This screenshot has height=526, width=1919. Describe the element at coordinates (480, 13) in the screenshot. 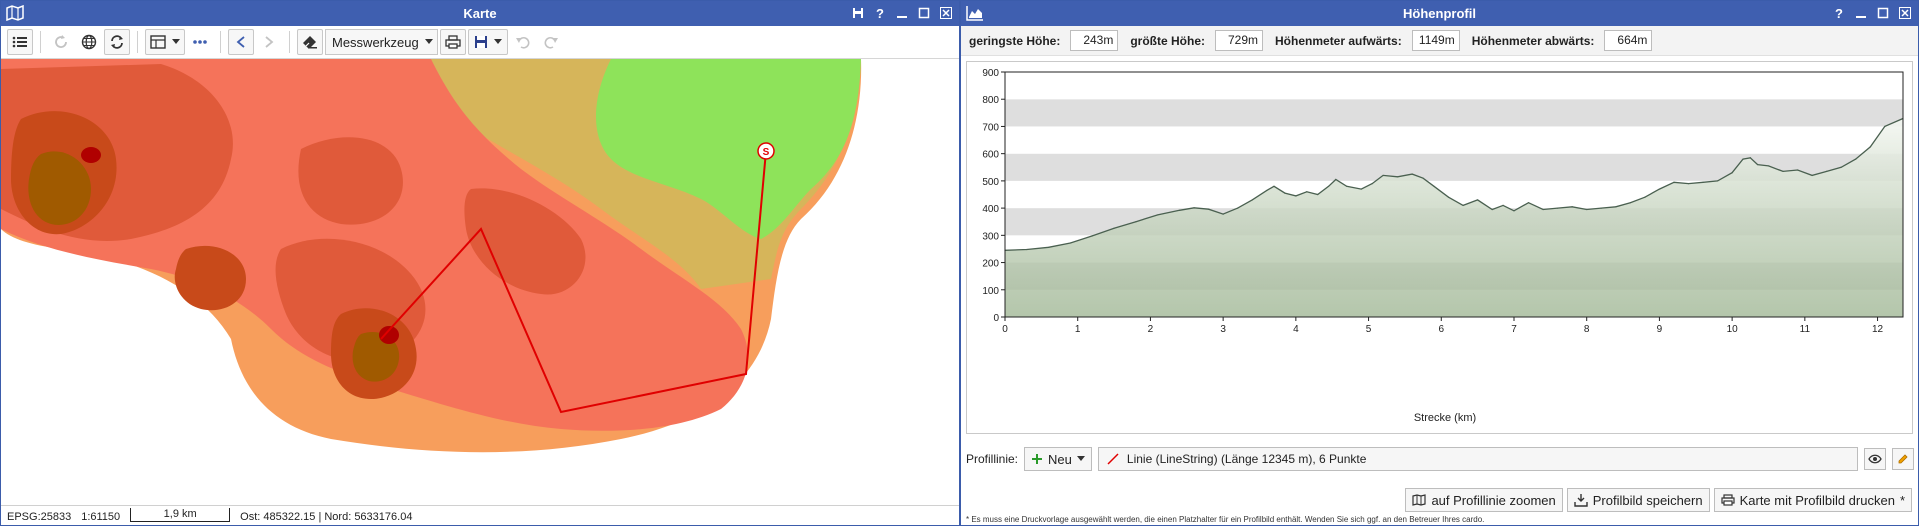

I see `map-titlebar: Karte ?` at that location.